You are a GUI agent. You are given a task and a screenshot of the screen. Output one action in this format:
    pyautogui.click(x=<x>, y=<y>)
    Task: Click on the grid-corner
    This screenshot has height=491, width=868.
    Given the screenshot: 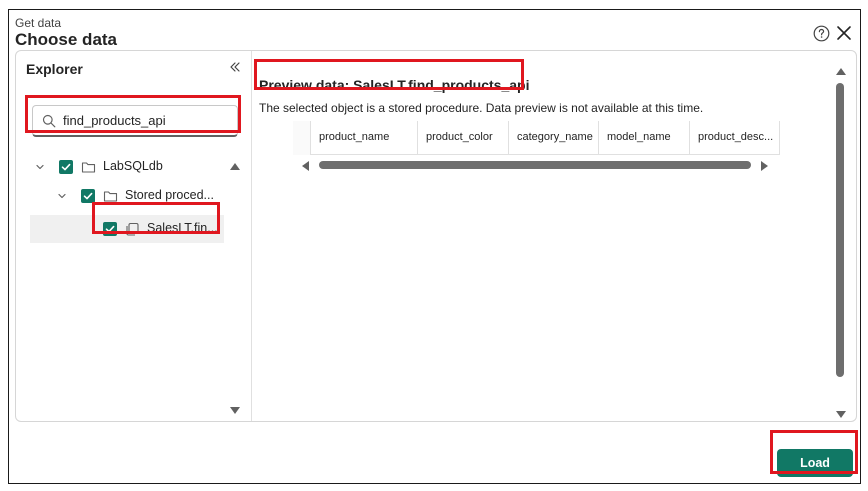 What is the action you would take?
    pyautogui.click(x=302, y=138)
    